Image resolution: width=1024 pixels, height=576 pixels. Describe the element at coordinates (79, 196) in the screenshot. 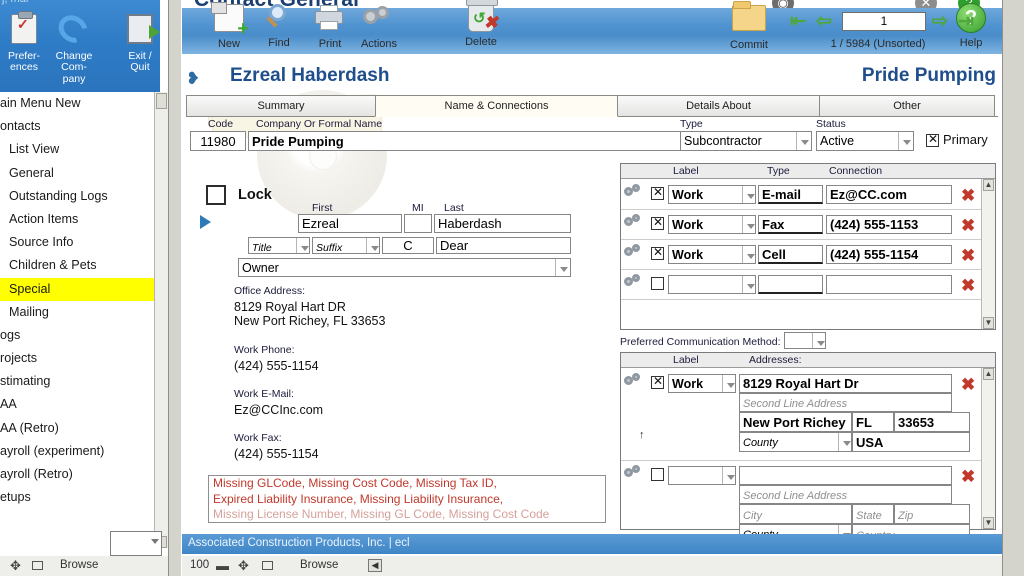

I see `sidebar-item-outstanding-logs: Outstanding Logs` at that location.